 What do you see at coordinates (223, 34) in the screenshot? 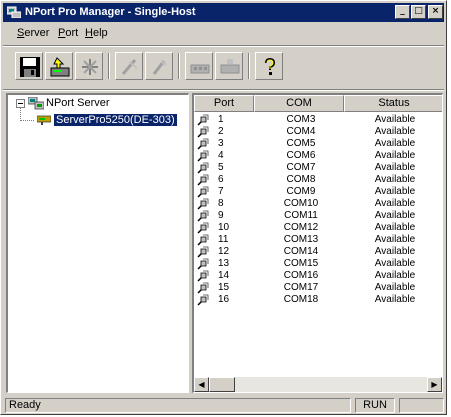
I see `menu-bar: Server Port Help` at bounding box center [223, 34].